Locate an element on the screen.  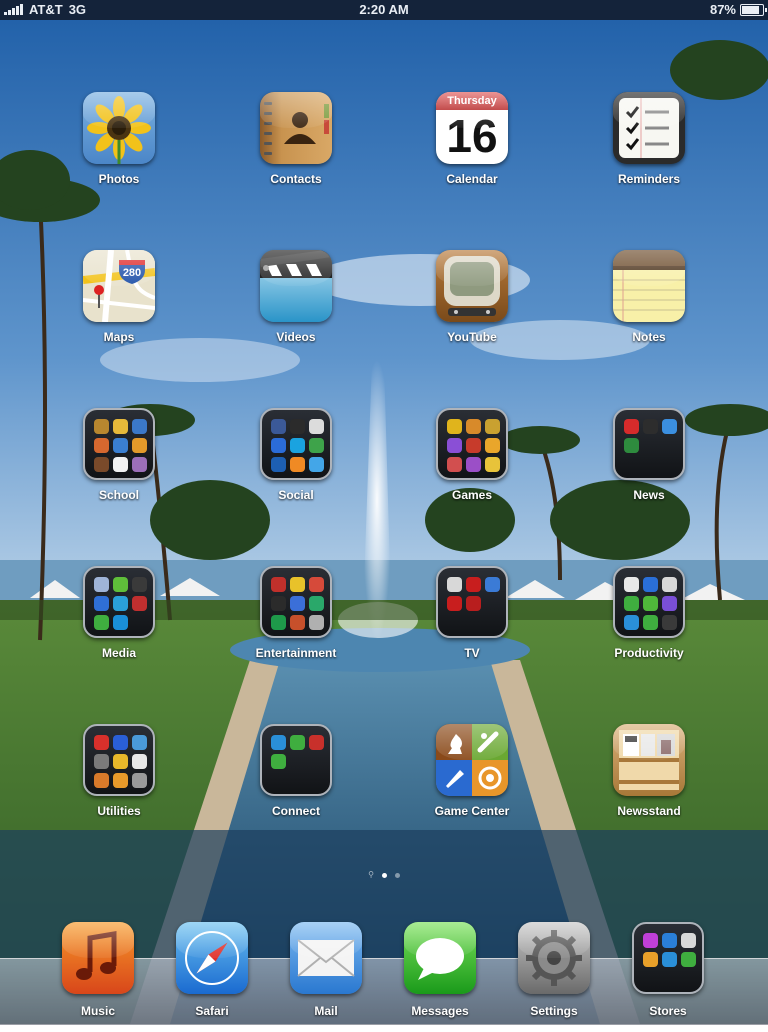
folder-connect: Connect is located at coordinates (296, 779).